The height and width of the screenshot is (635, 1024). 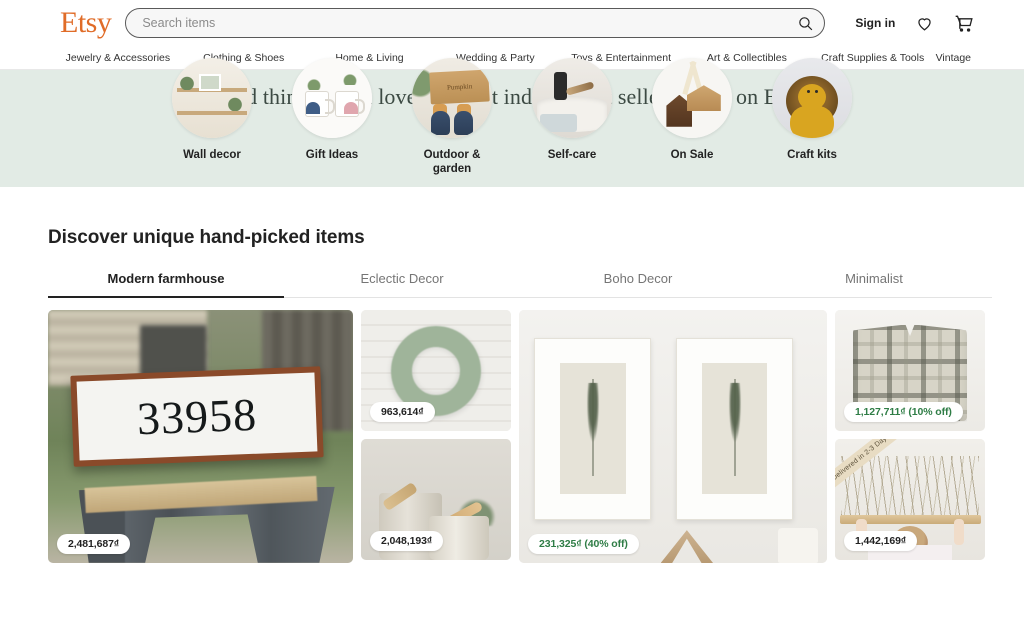 What do you see at coordinates (583, 544) in the screenshot?
I see `price-badge-discounted: 231,325₫ (40% off)` at bounding box center [583, 544].